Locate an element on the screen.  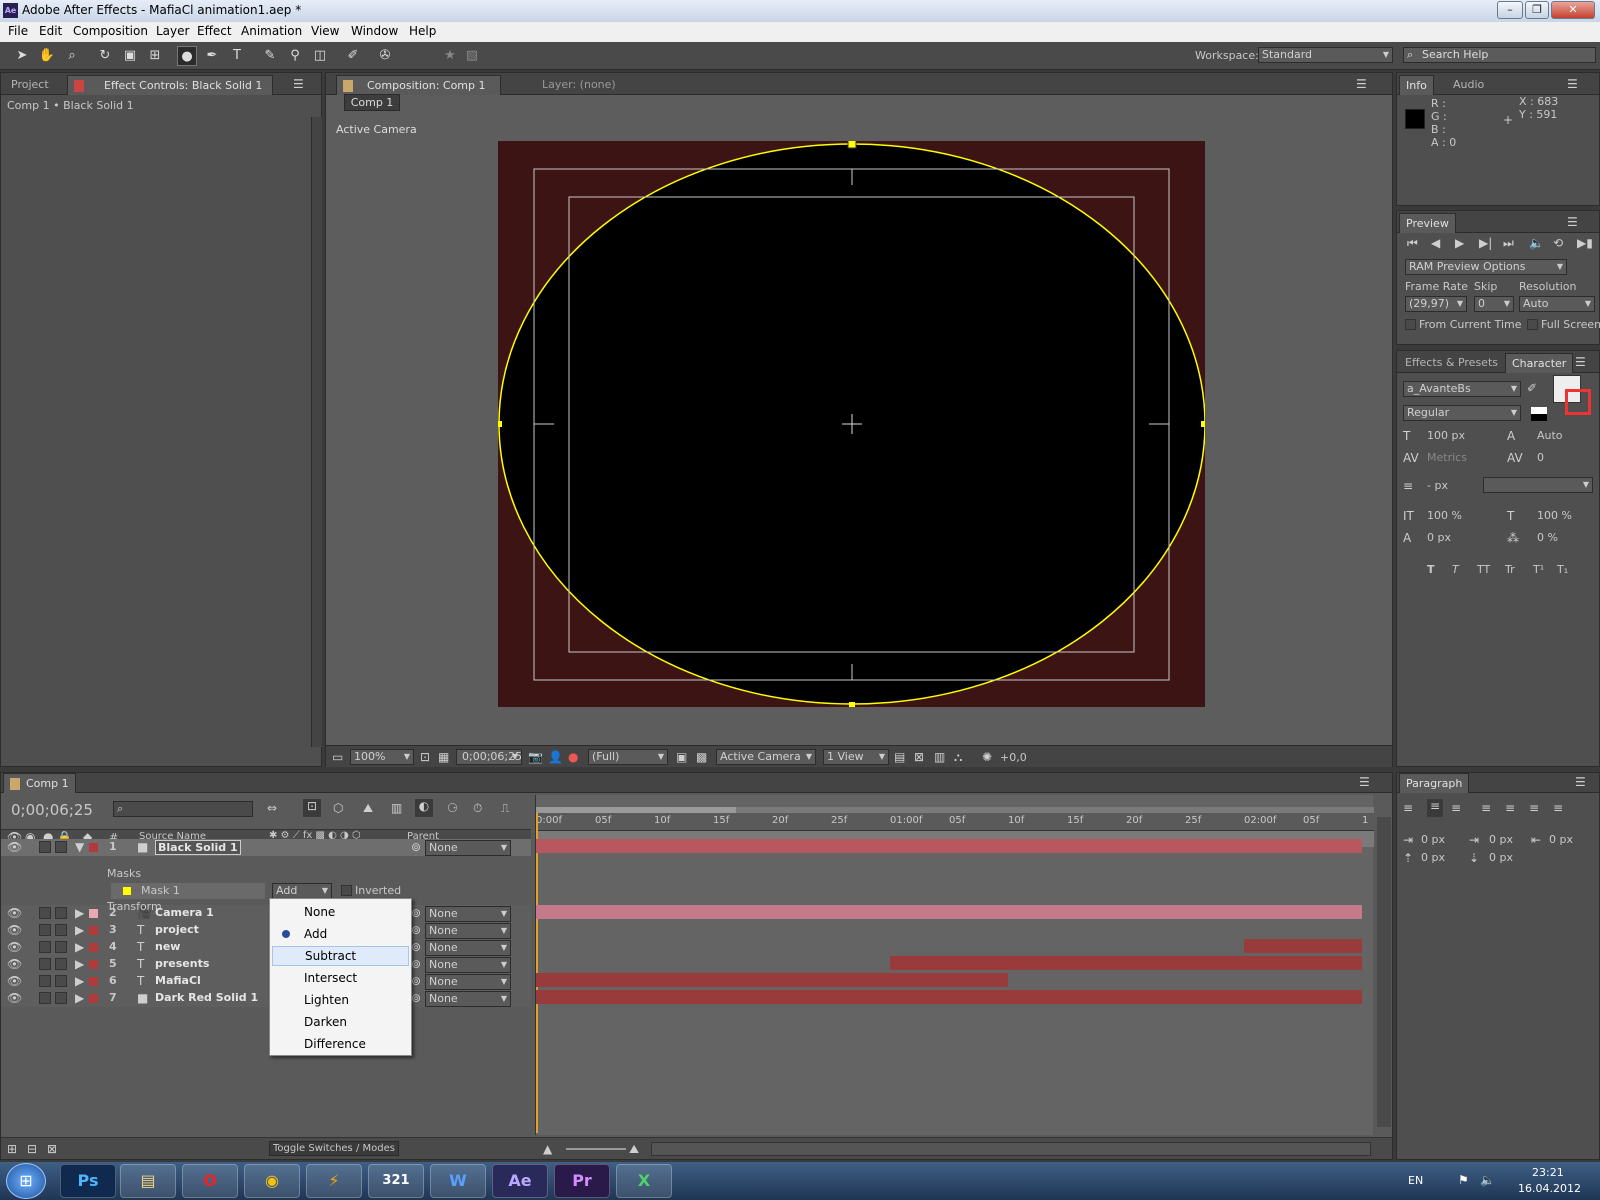
maximize-button: ❐ is located at coordinates (1537, 10).